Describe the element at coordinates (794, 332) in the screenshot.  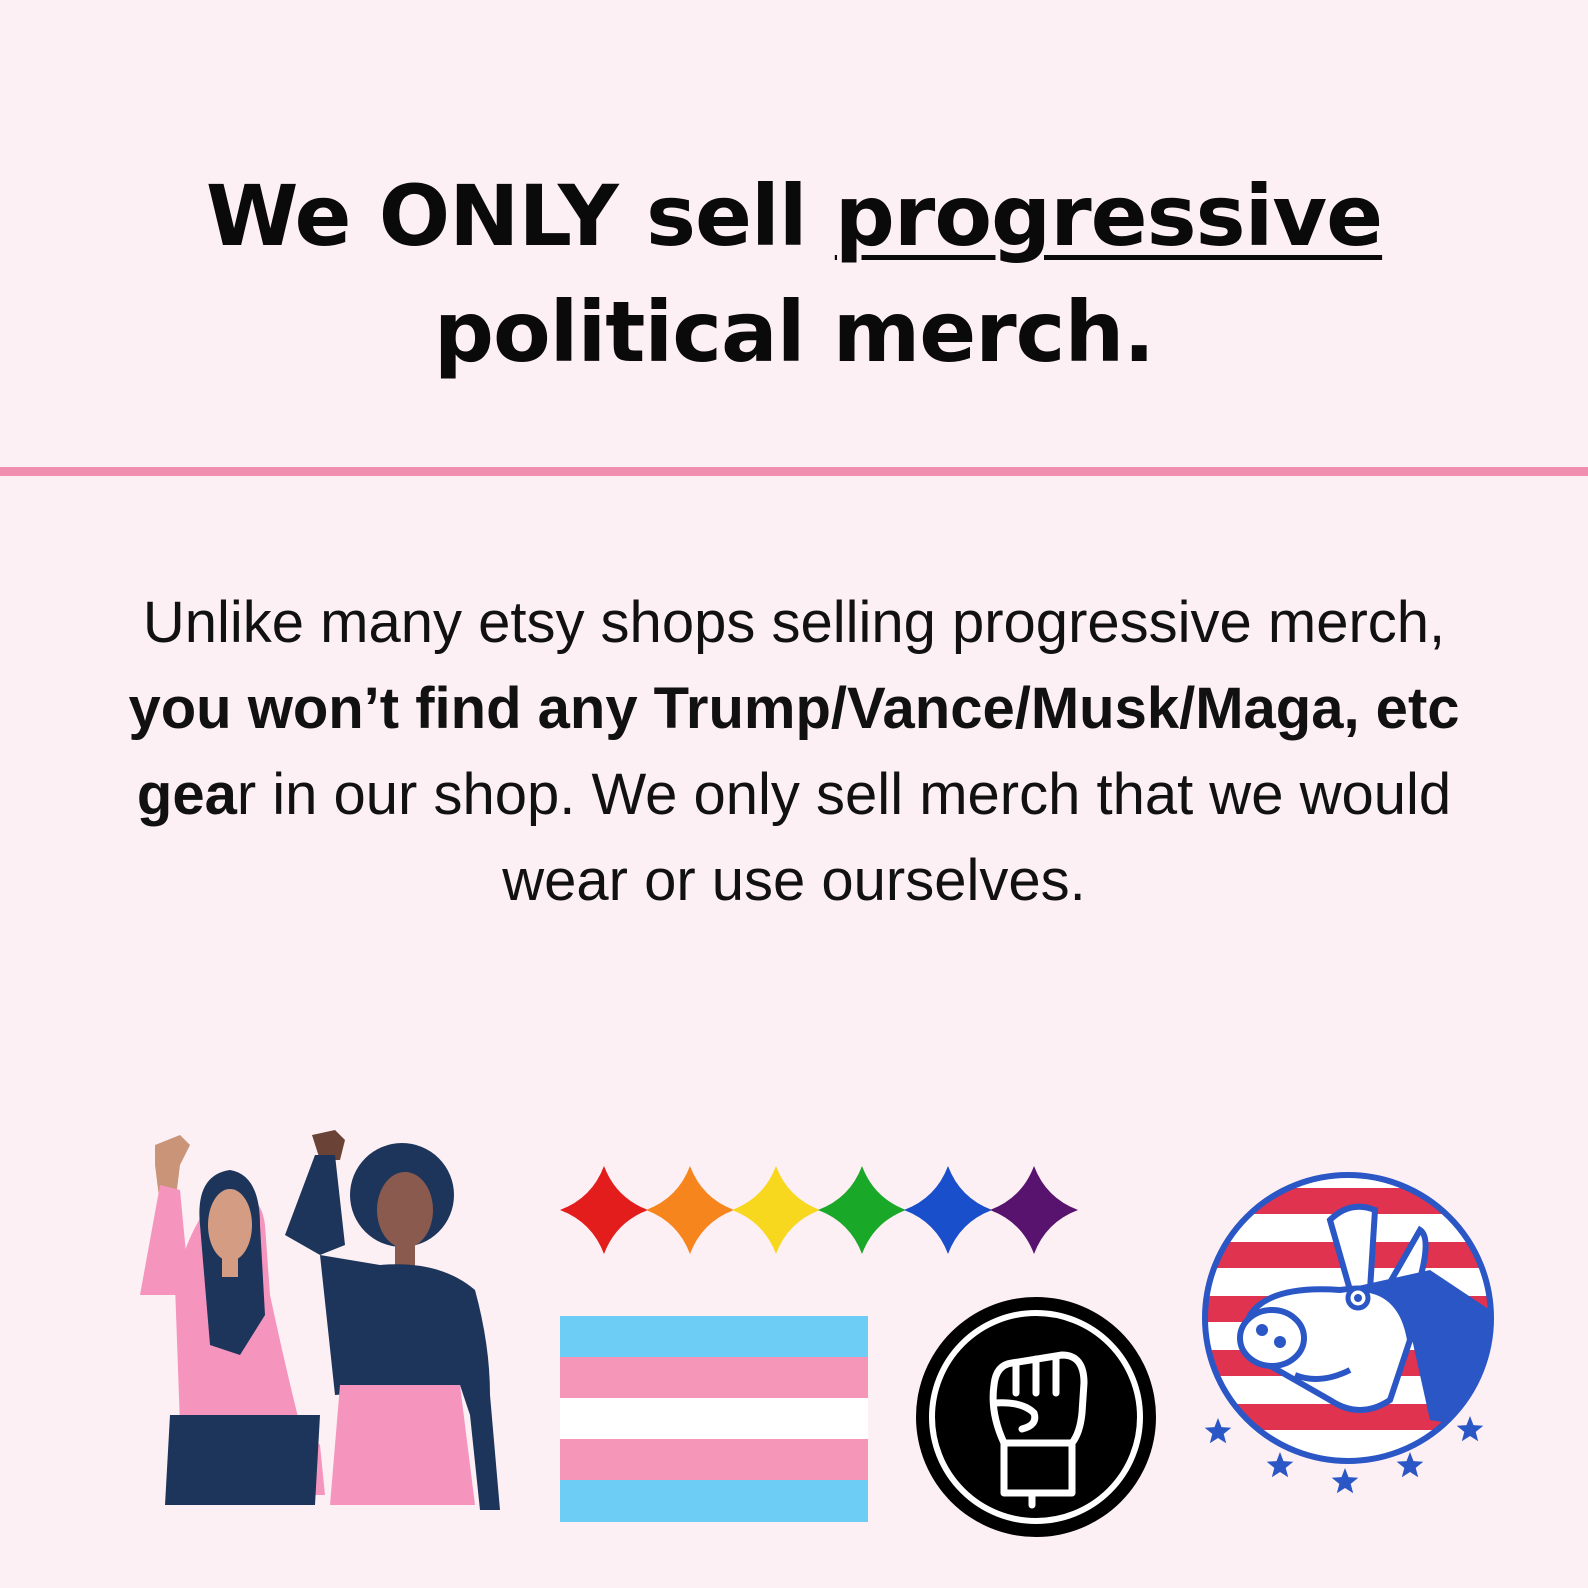
I see `headline-part2: political merch.` at that location.